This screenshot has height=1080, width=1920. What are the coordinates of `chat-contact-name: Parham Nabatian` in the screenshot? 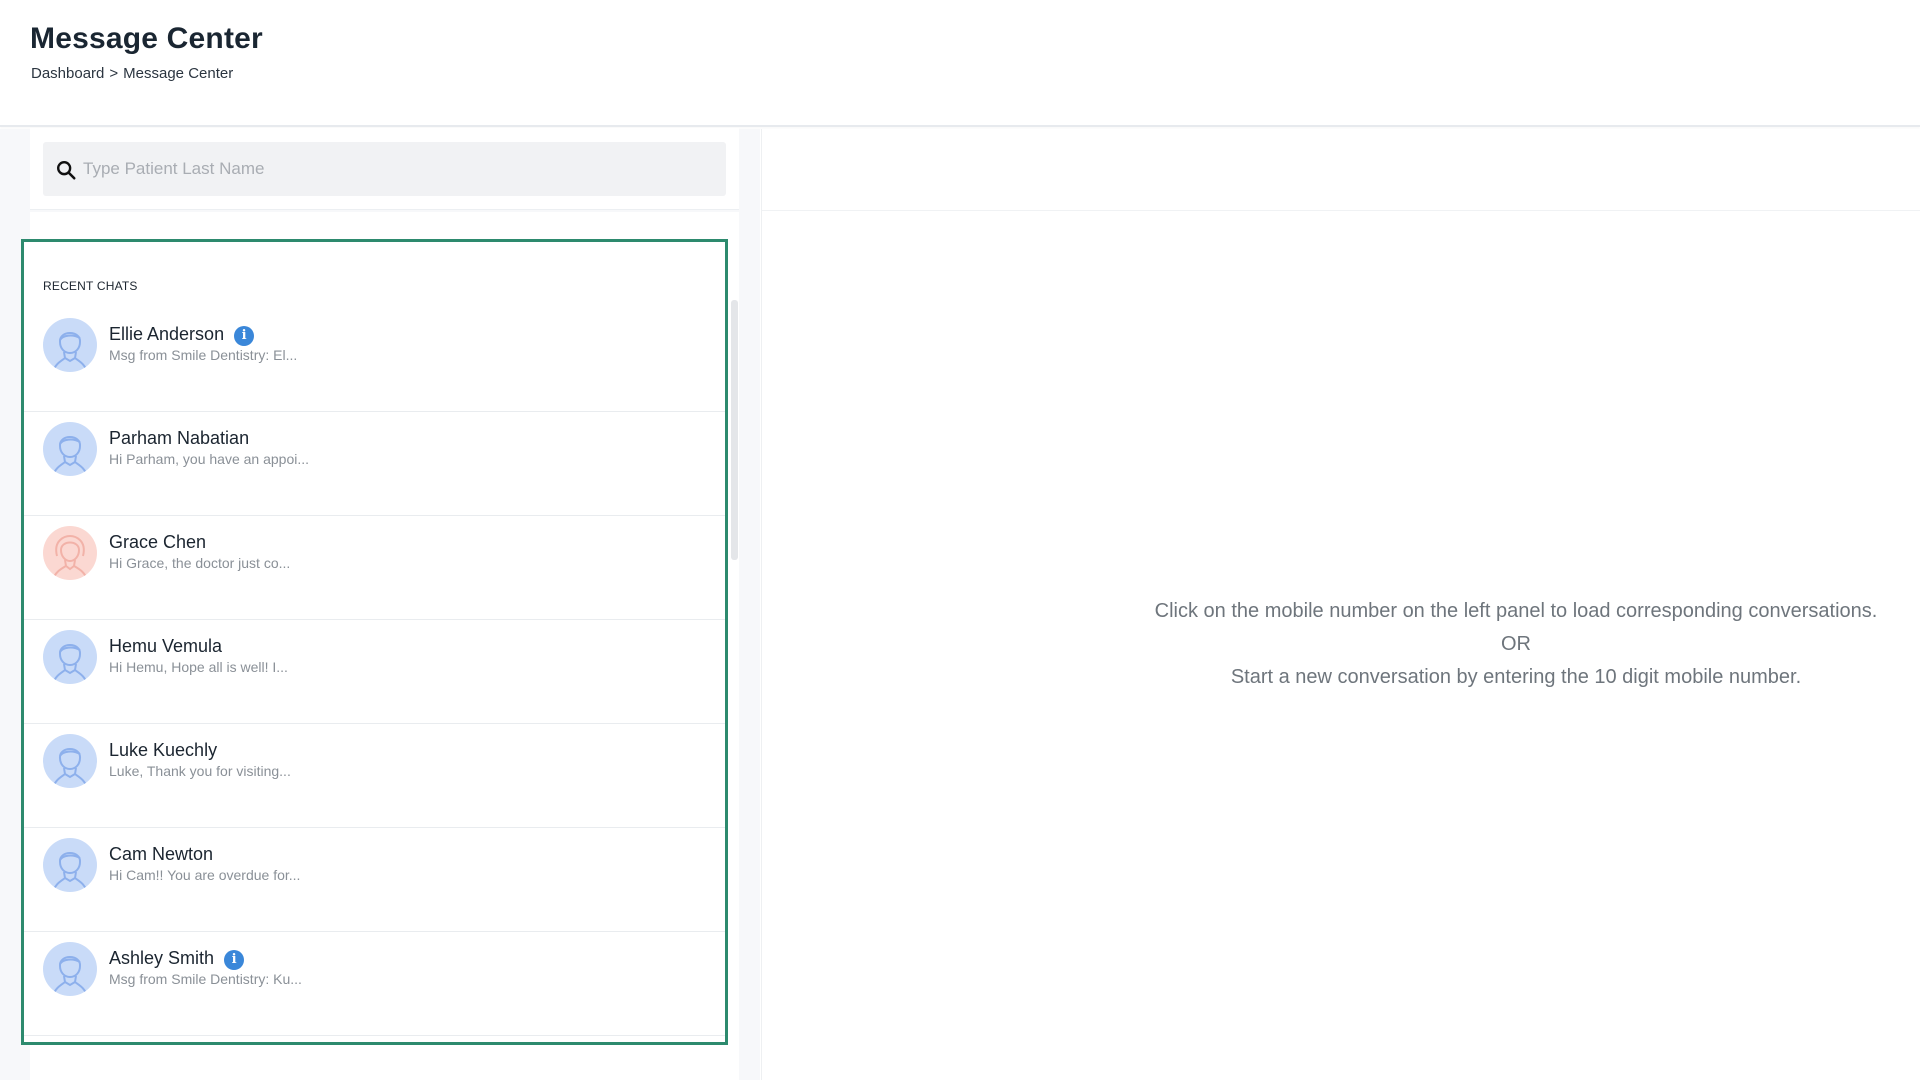 It's located at (179, 438).